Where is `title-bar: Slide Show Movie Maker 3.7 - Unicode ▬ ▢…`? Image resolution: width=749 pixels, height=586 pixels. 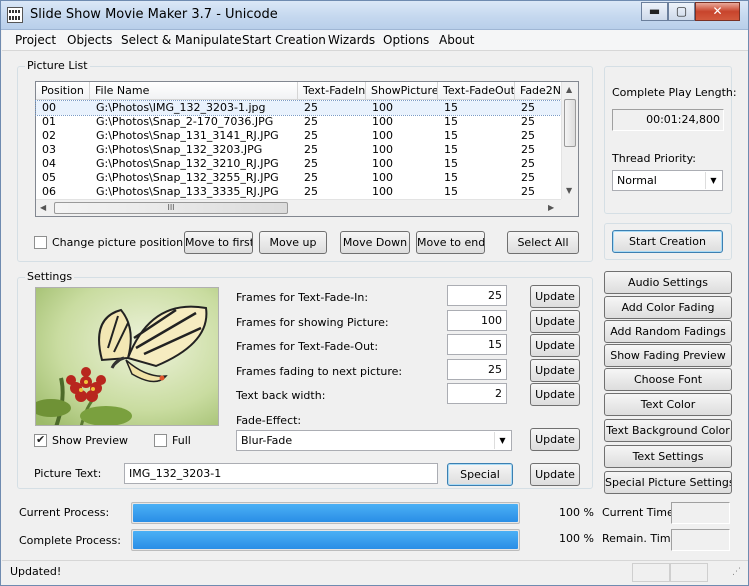
title-bar: Slide Show Movie Maker 3.7 - Unicode ▬ ▢… is located at coordinates (374, 15).